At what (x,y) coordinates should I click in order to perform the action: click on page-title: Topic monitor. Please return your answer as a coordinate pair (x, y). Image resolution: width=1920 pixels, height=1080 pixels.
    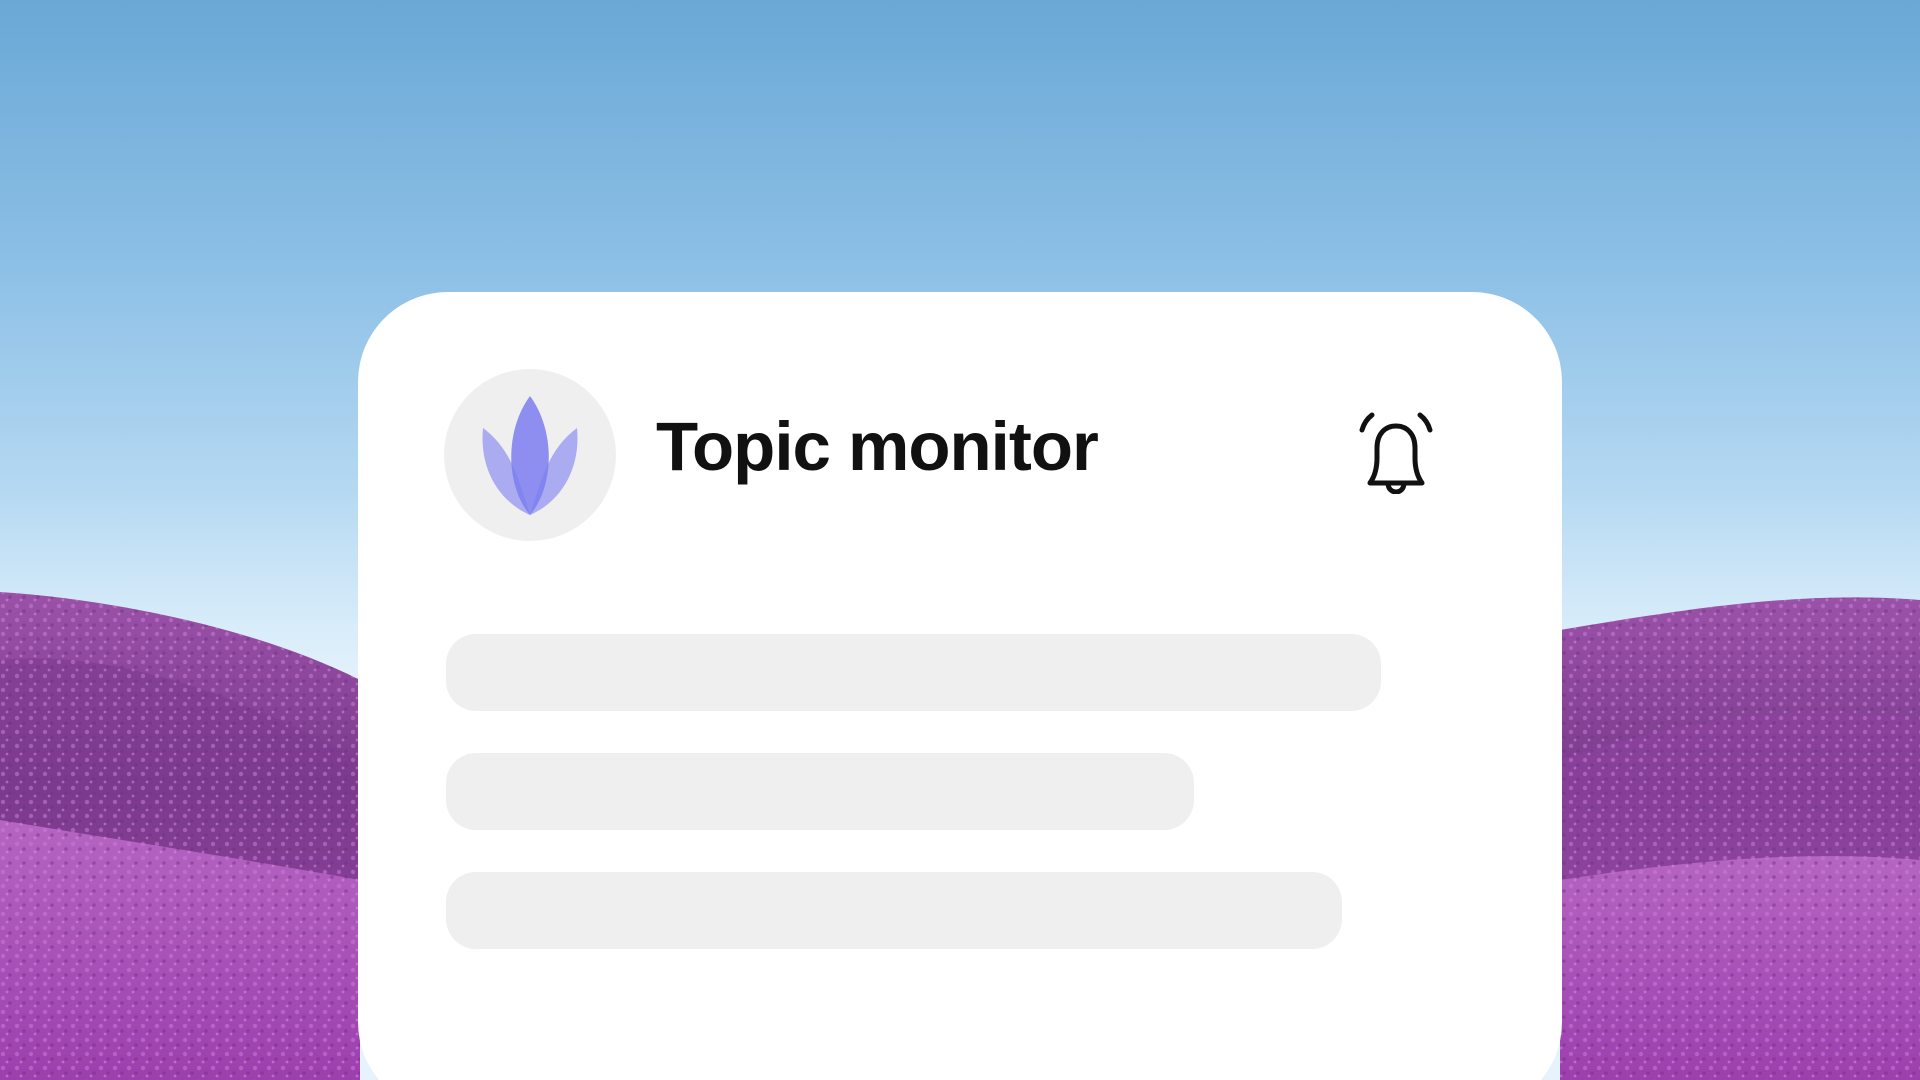
    Looking at the image, I should click on (877, 446).